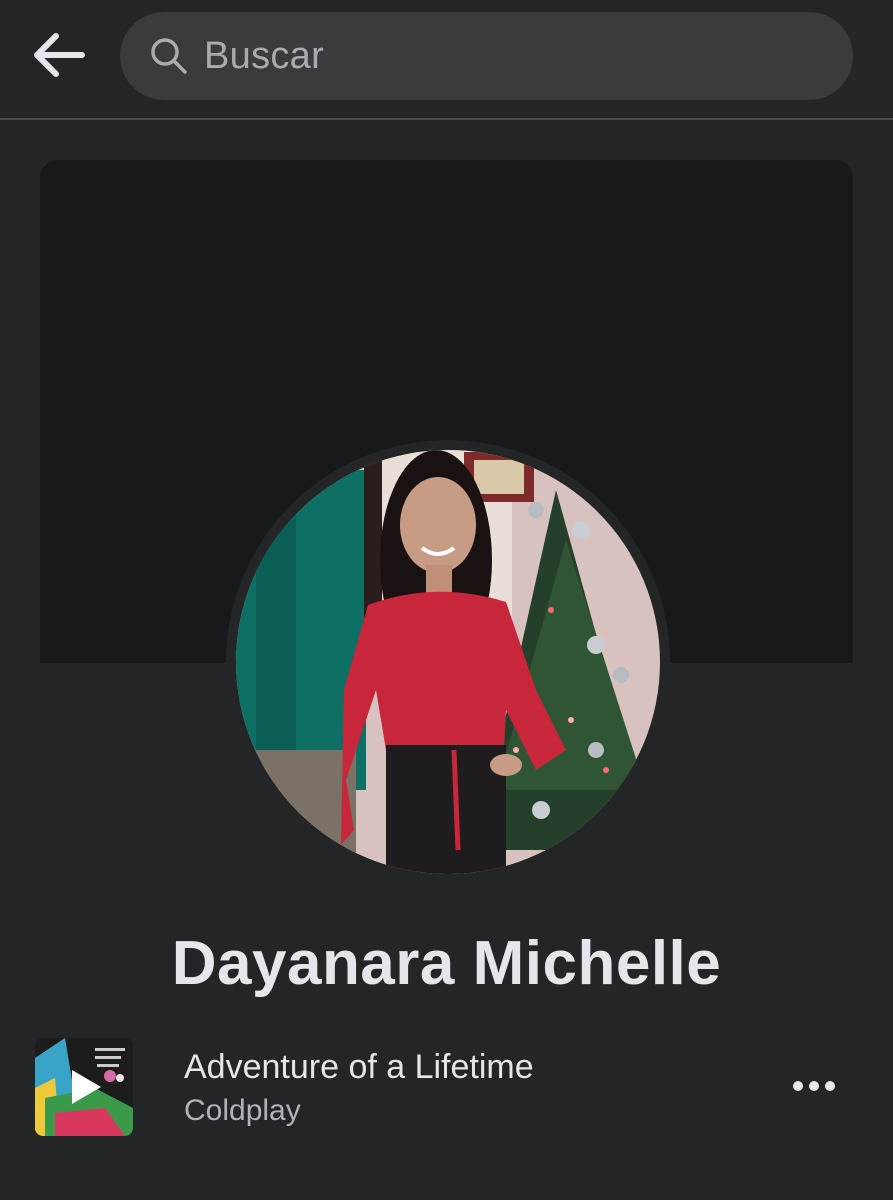 This screenshot has height=1200, width=893. I want to click on back-button, so click(59, 57).